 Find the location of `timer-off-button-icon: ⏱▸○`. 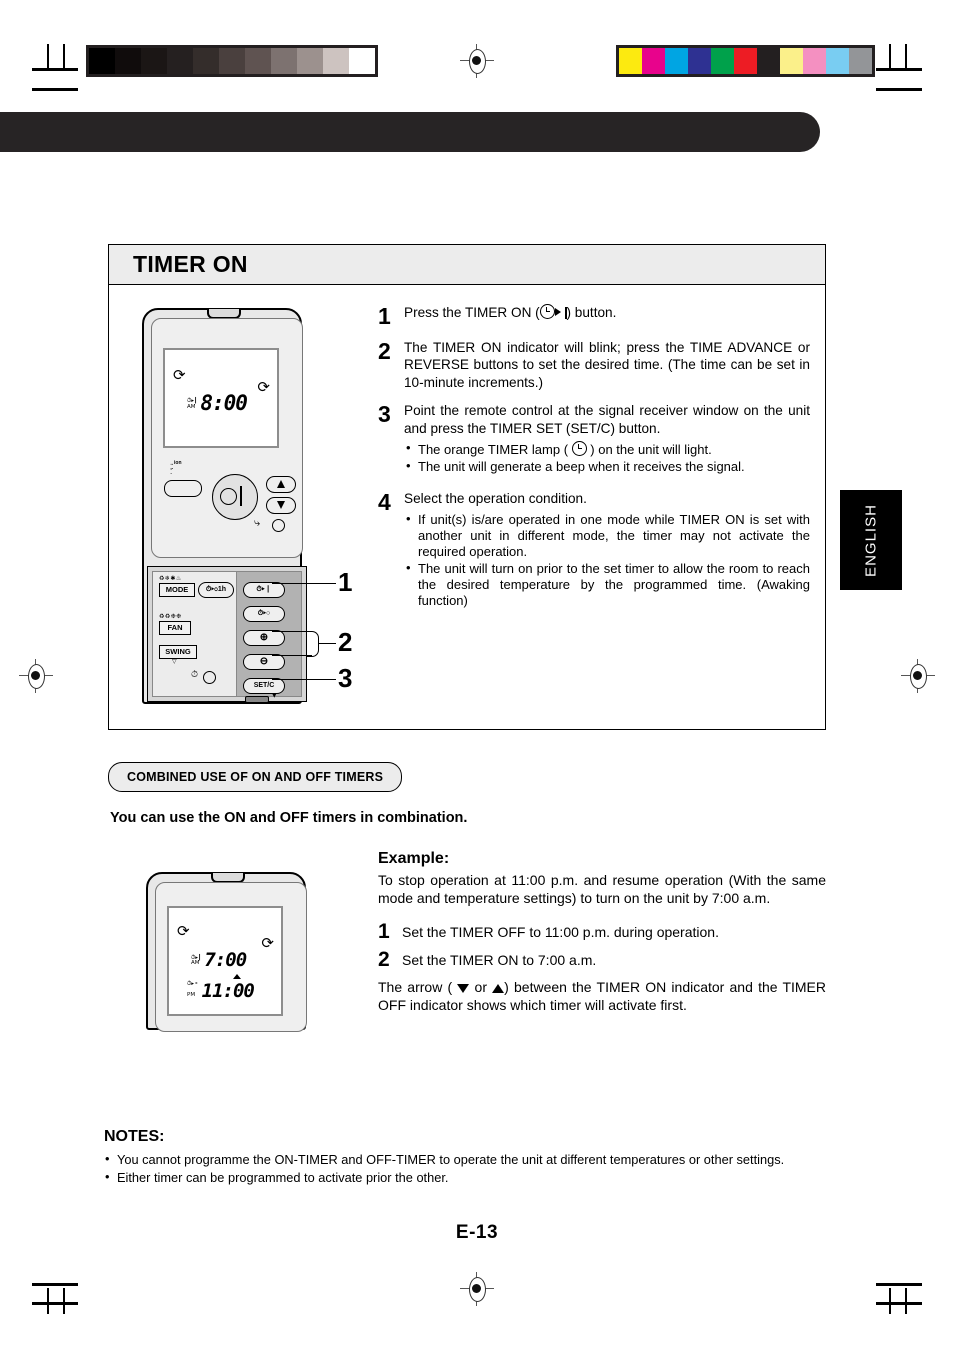

timer-off-button-icon: ⏱▸○ is located at coordinates (264, 613).